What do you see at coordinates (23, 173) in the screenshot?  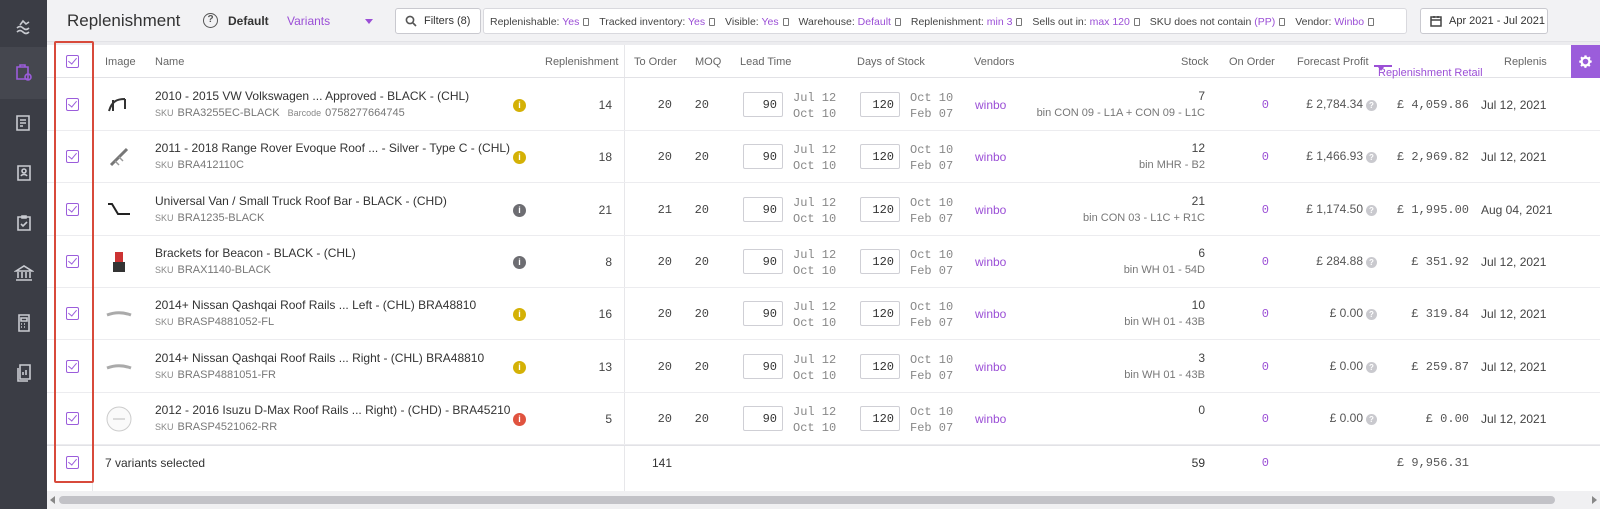 I see `sidebar-item-contacts` at bounding box center [23, 173].